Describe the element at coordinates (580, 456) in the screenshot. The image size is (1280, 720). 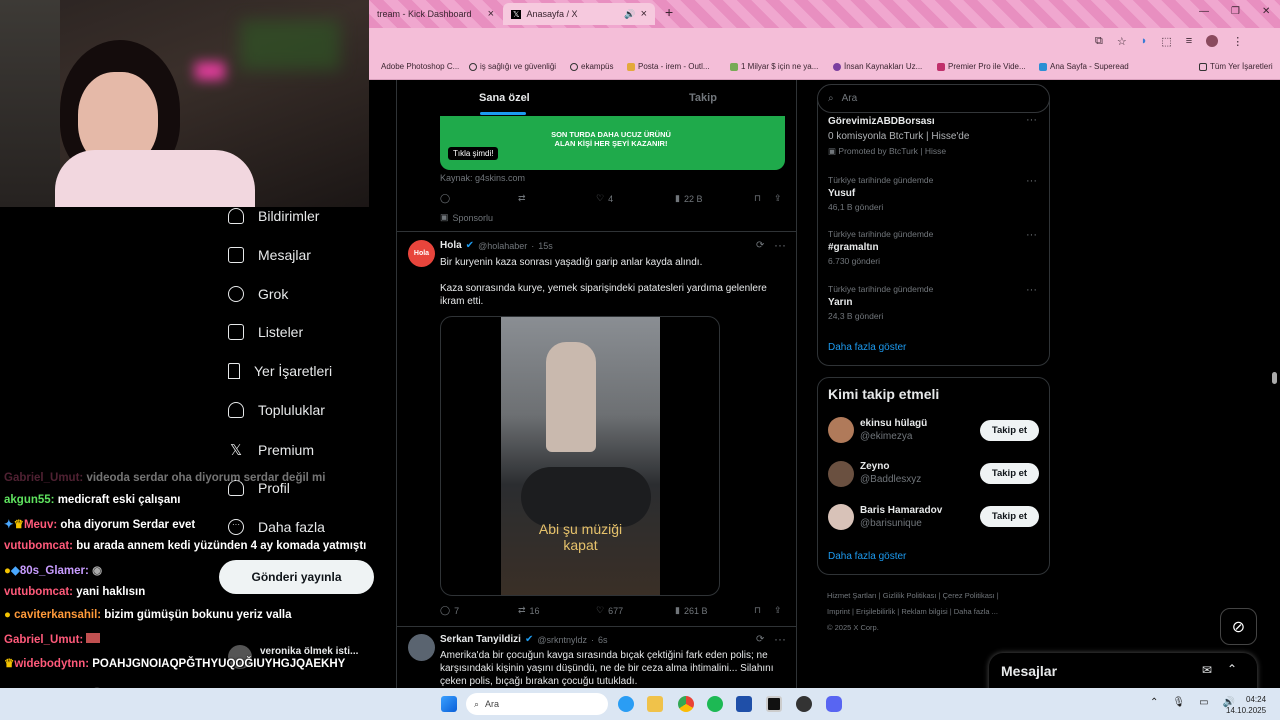
I see `tweet-video: Abi şu müziği kapat` at that location.